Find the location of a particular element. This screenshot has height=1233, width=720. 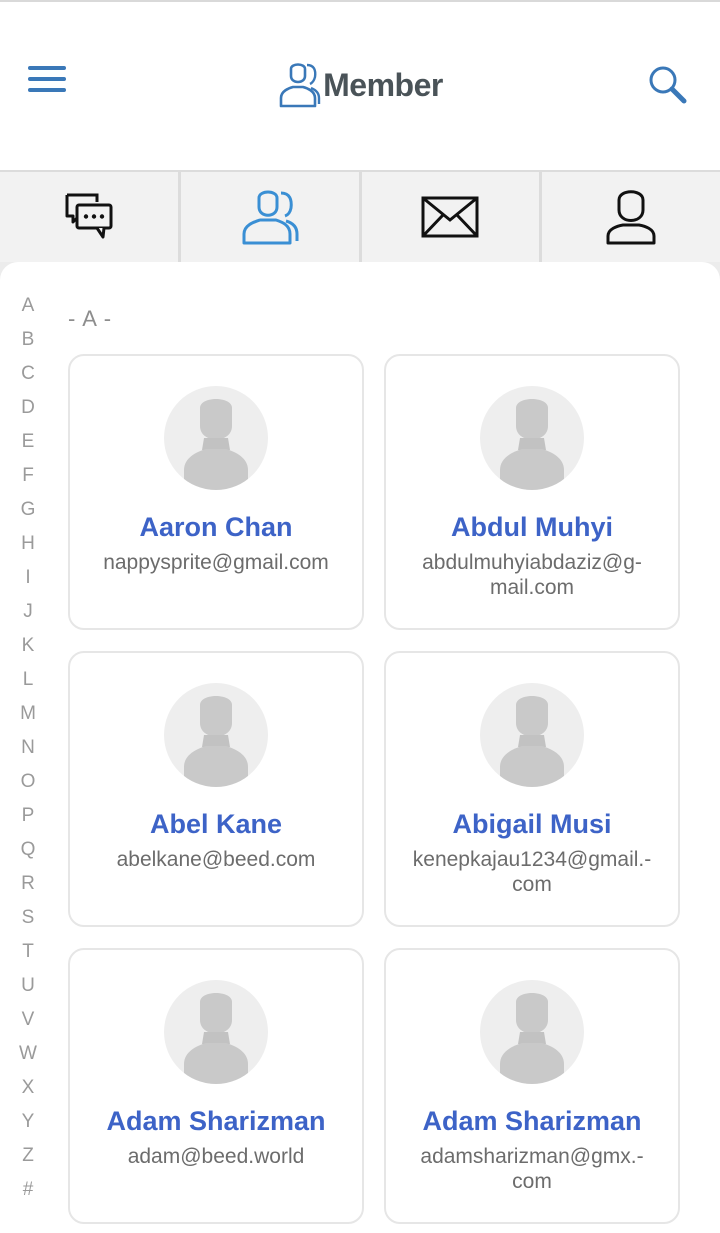

members-icon is located at coordinates (270, 217).